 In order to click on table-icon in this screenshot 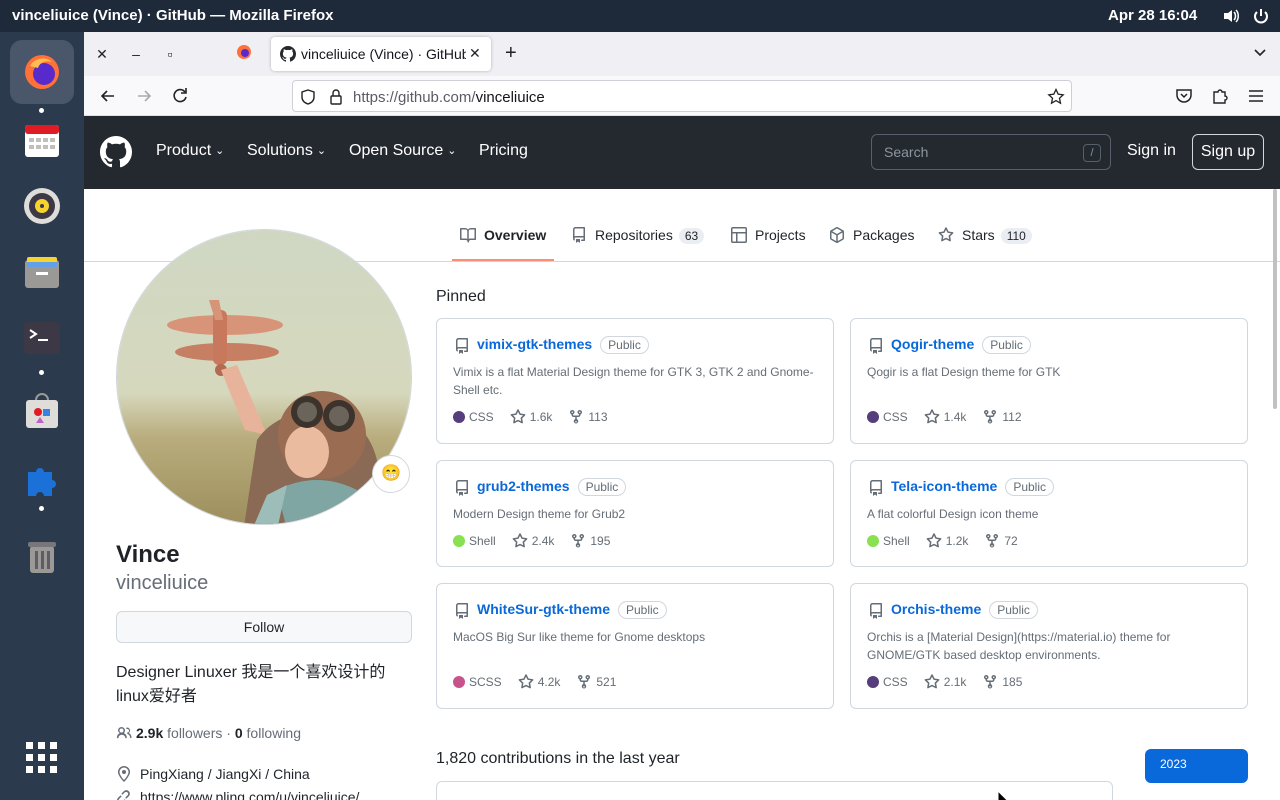, I will do `click(739, 235)`.